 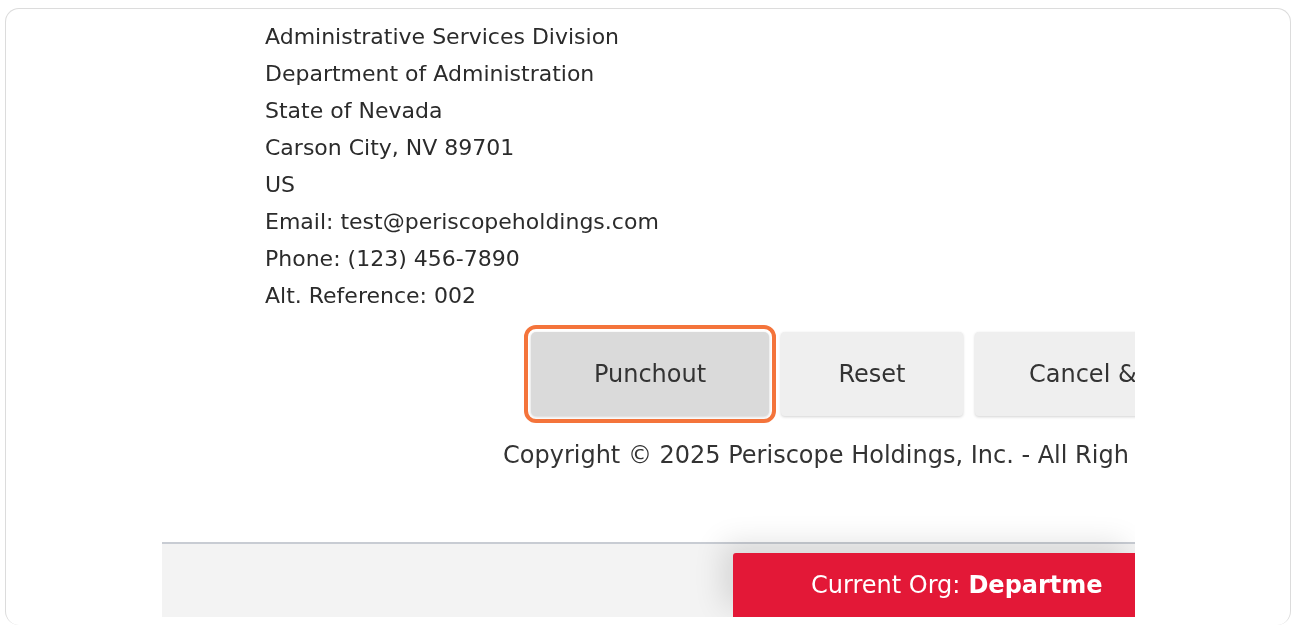 I want to click on org-name: Departme, so click(x=1035, y=585).